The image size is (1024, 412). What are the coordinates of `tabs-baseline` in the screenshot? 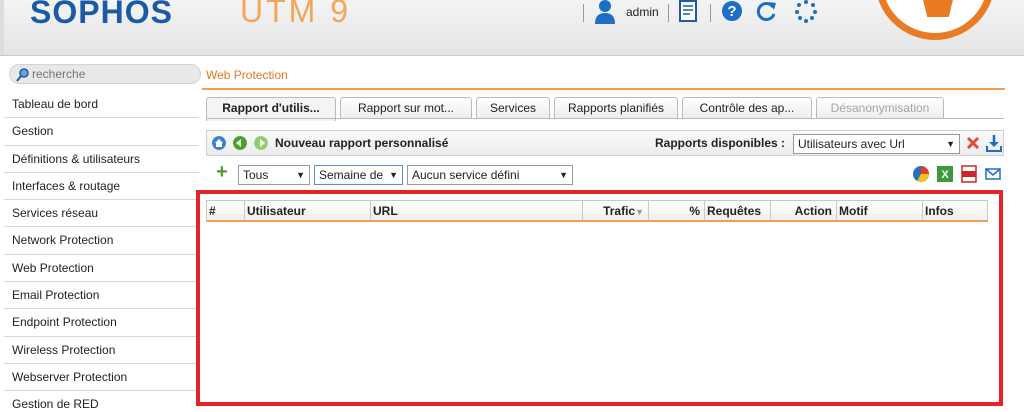 It's located at (605, 118).